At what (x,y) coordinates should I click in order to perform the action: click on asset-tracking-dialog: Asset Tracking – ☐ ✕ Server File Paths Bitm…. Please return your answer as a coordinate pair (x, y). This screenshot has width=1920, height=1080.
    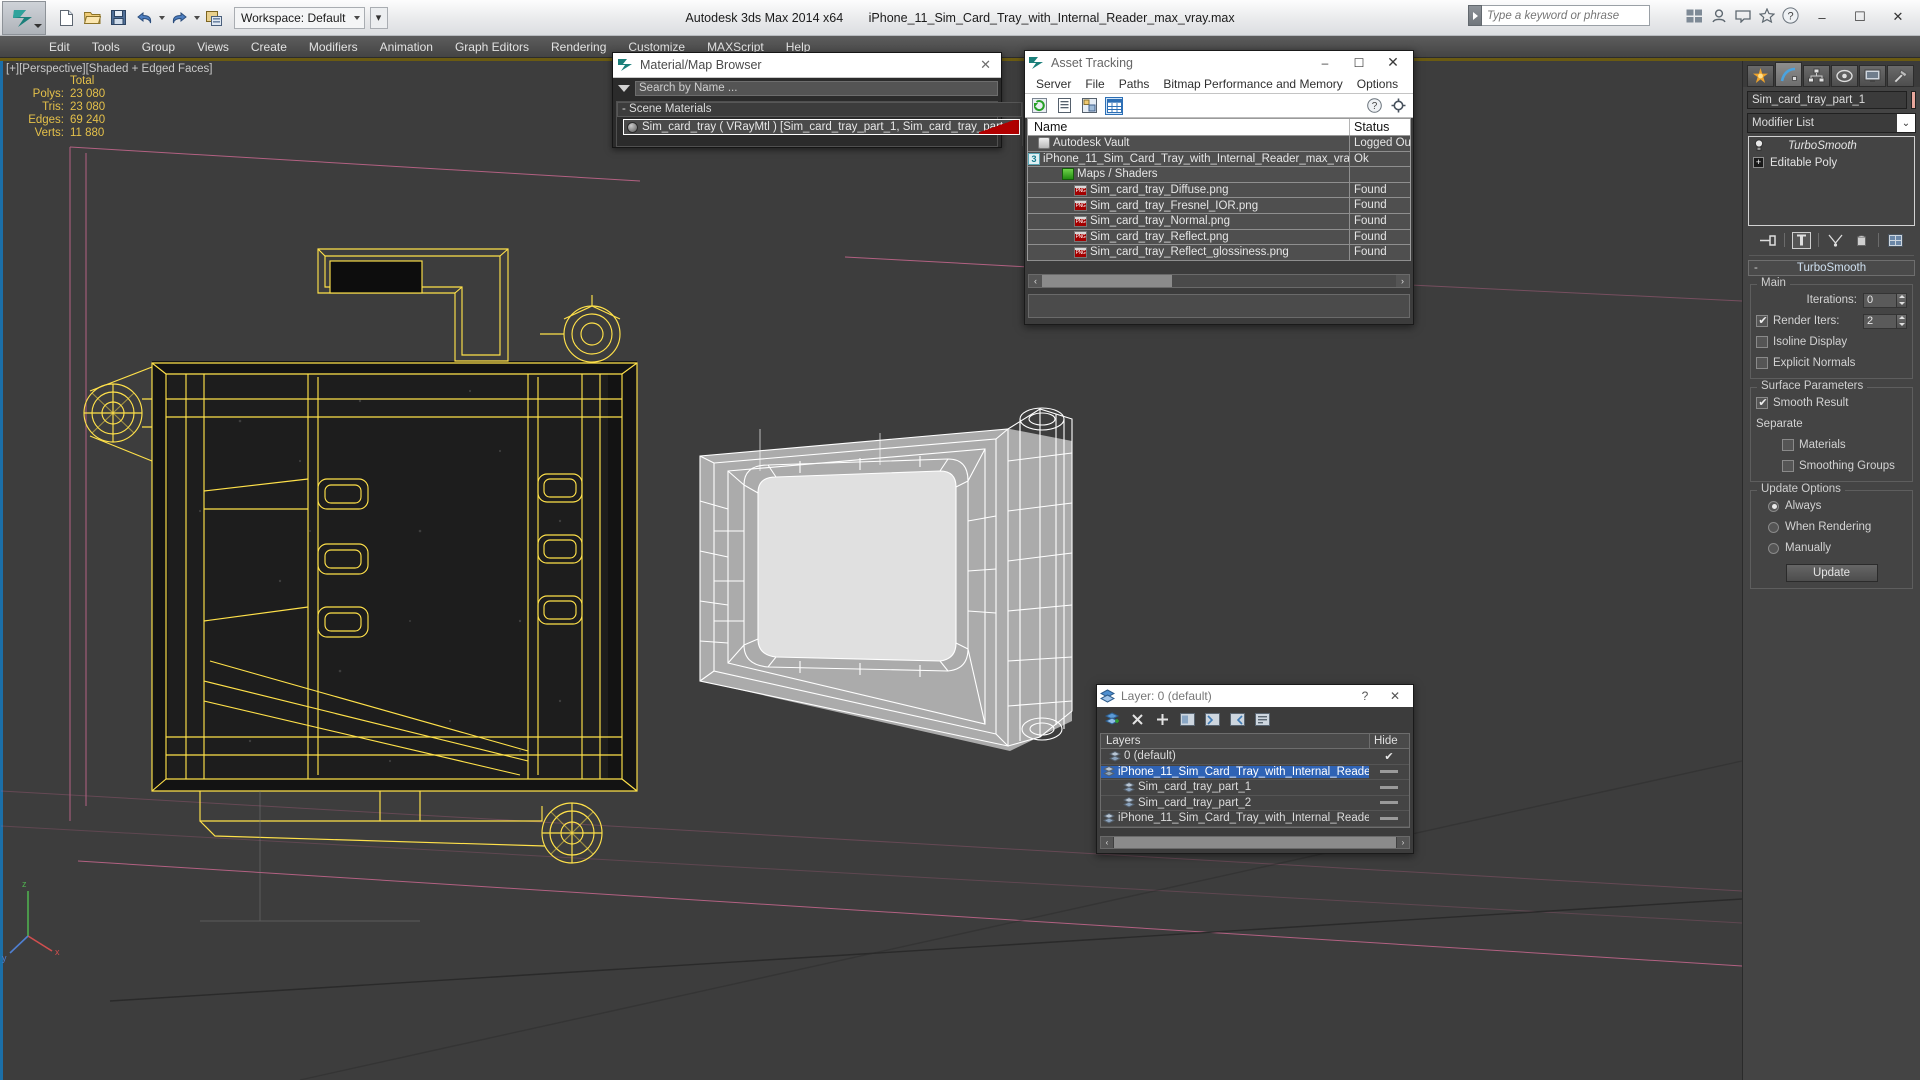
    Looking at the image, I should click on (1219, 187).